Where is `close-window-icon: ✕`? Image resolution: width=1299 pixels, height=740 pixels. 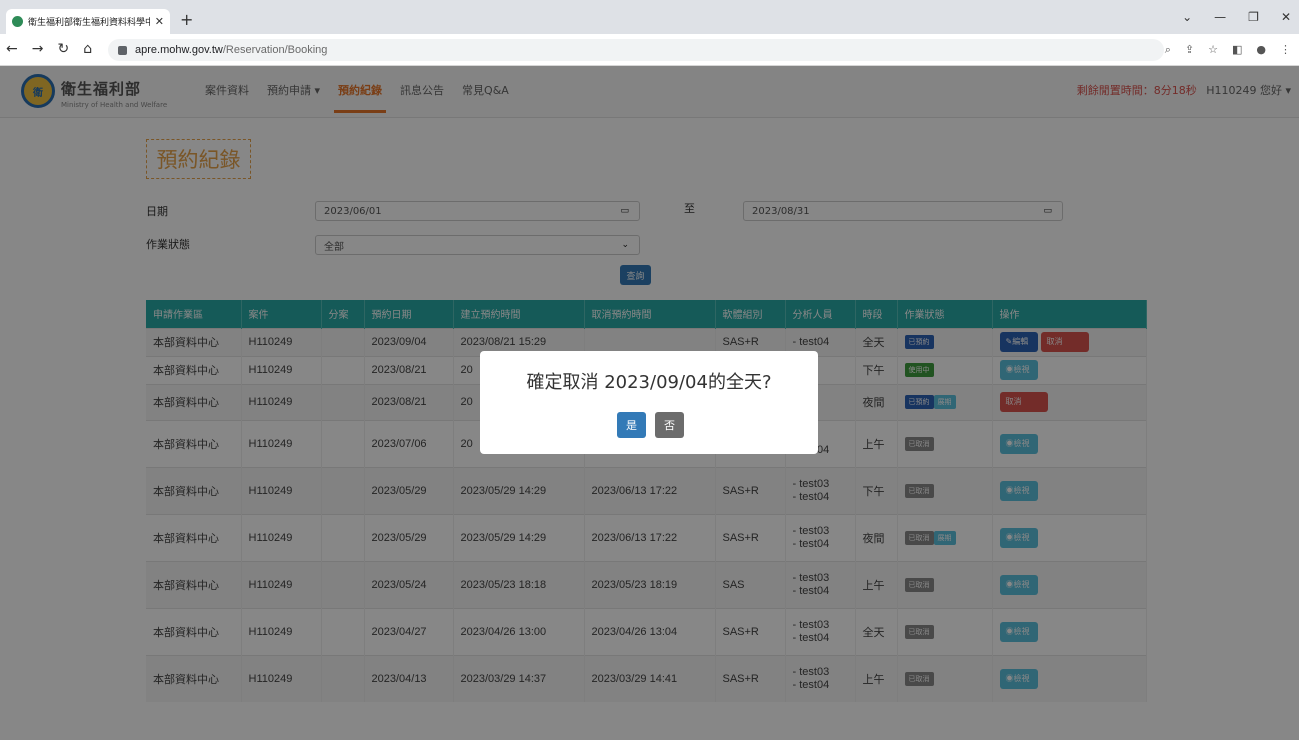
close-window-icon: ✕ is located at coordinates (1286, 17).